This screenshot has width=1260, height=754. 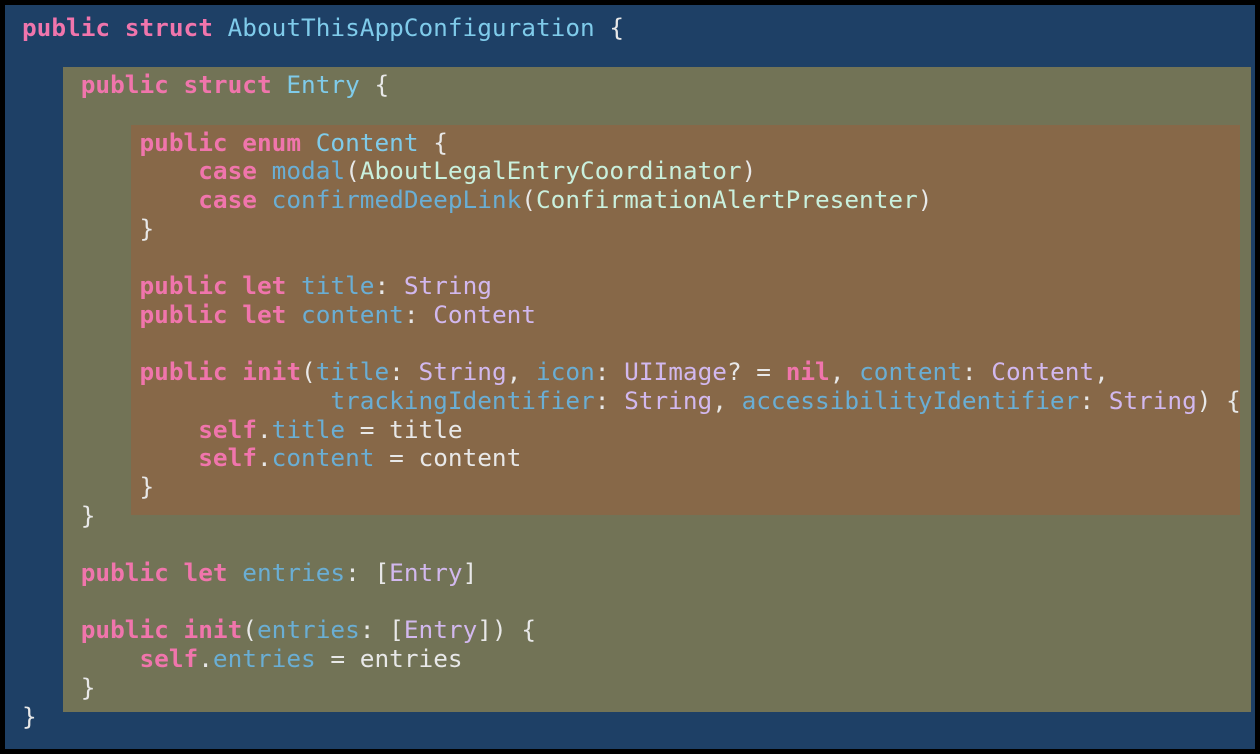 I want to click on code-line: self.entries = entries, so click(x=631, y=659).